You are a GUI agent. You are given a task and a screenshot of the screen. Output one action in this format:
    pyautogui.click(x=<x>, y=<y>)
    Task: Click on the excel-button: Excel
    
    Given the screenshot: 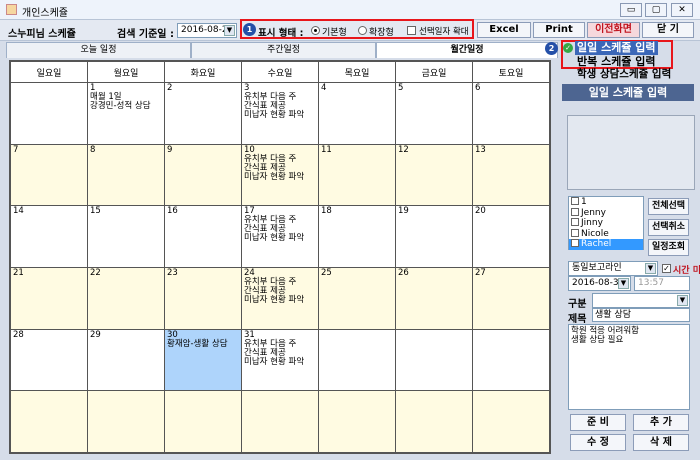 What is the action you would take?
    pyautogui.click(x=504, y=30)
    